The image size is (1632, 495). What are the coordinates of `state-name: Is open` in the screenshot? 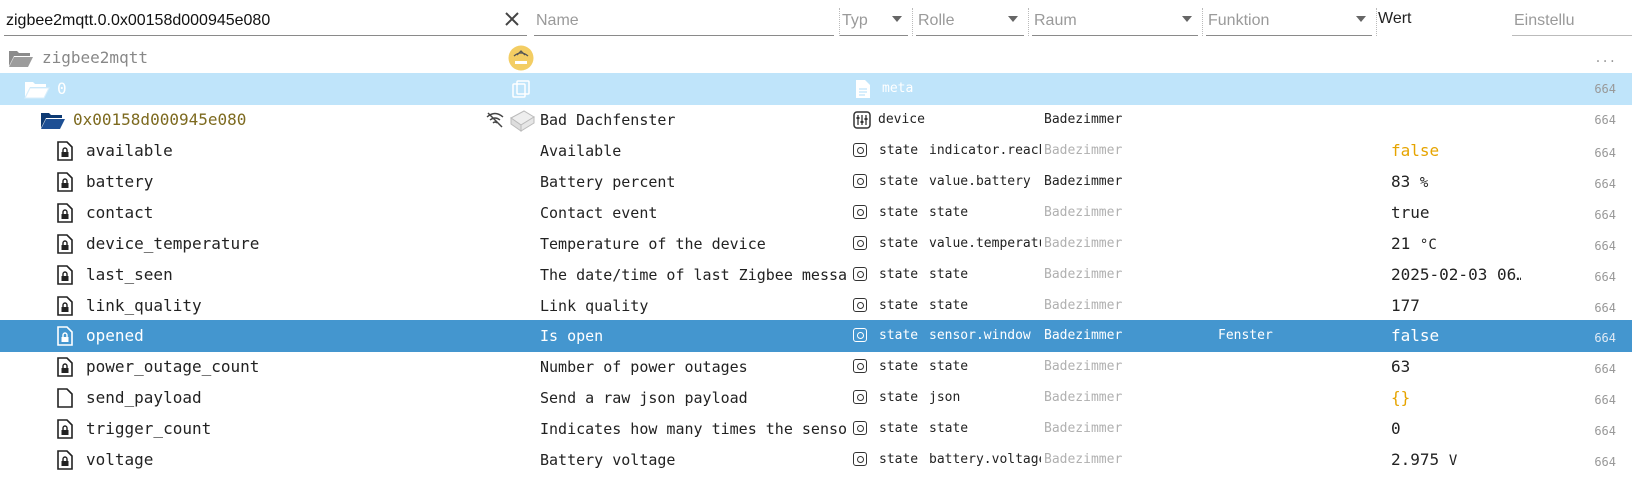 It's located at (572, 336).